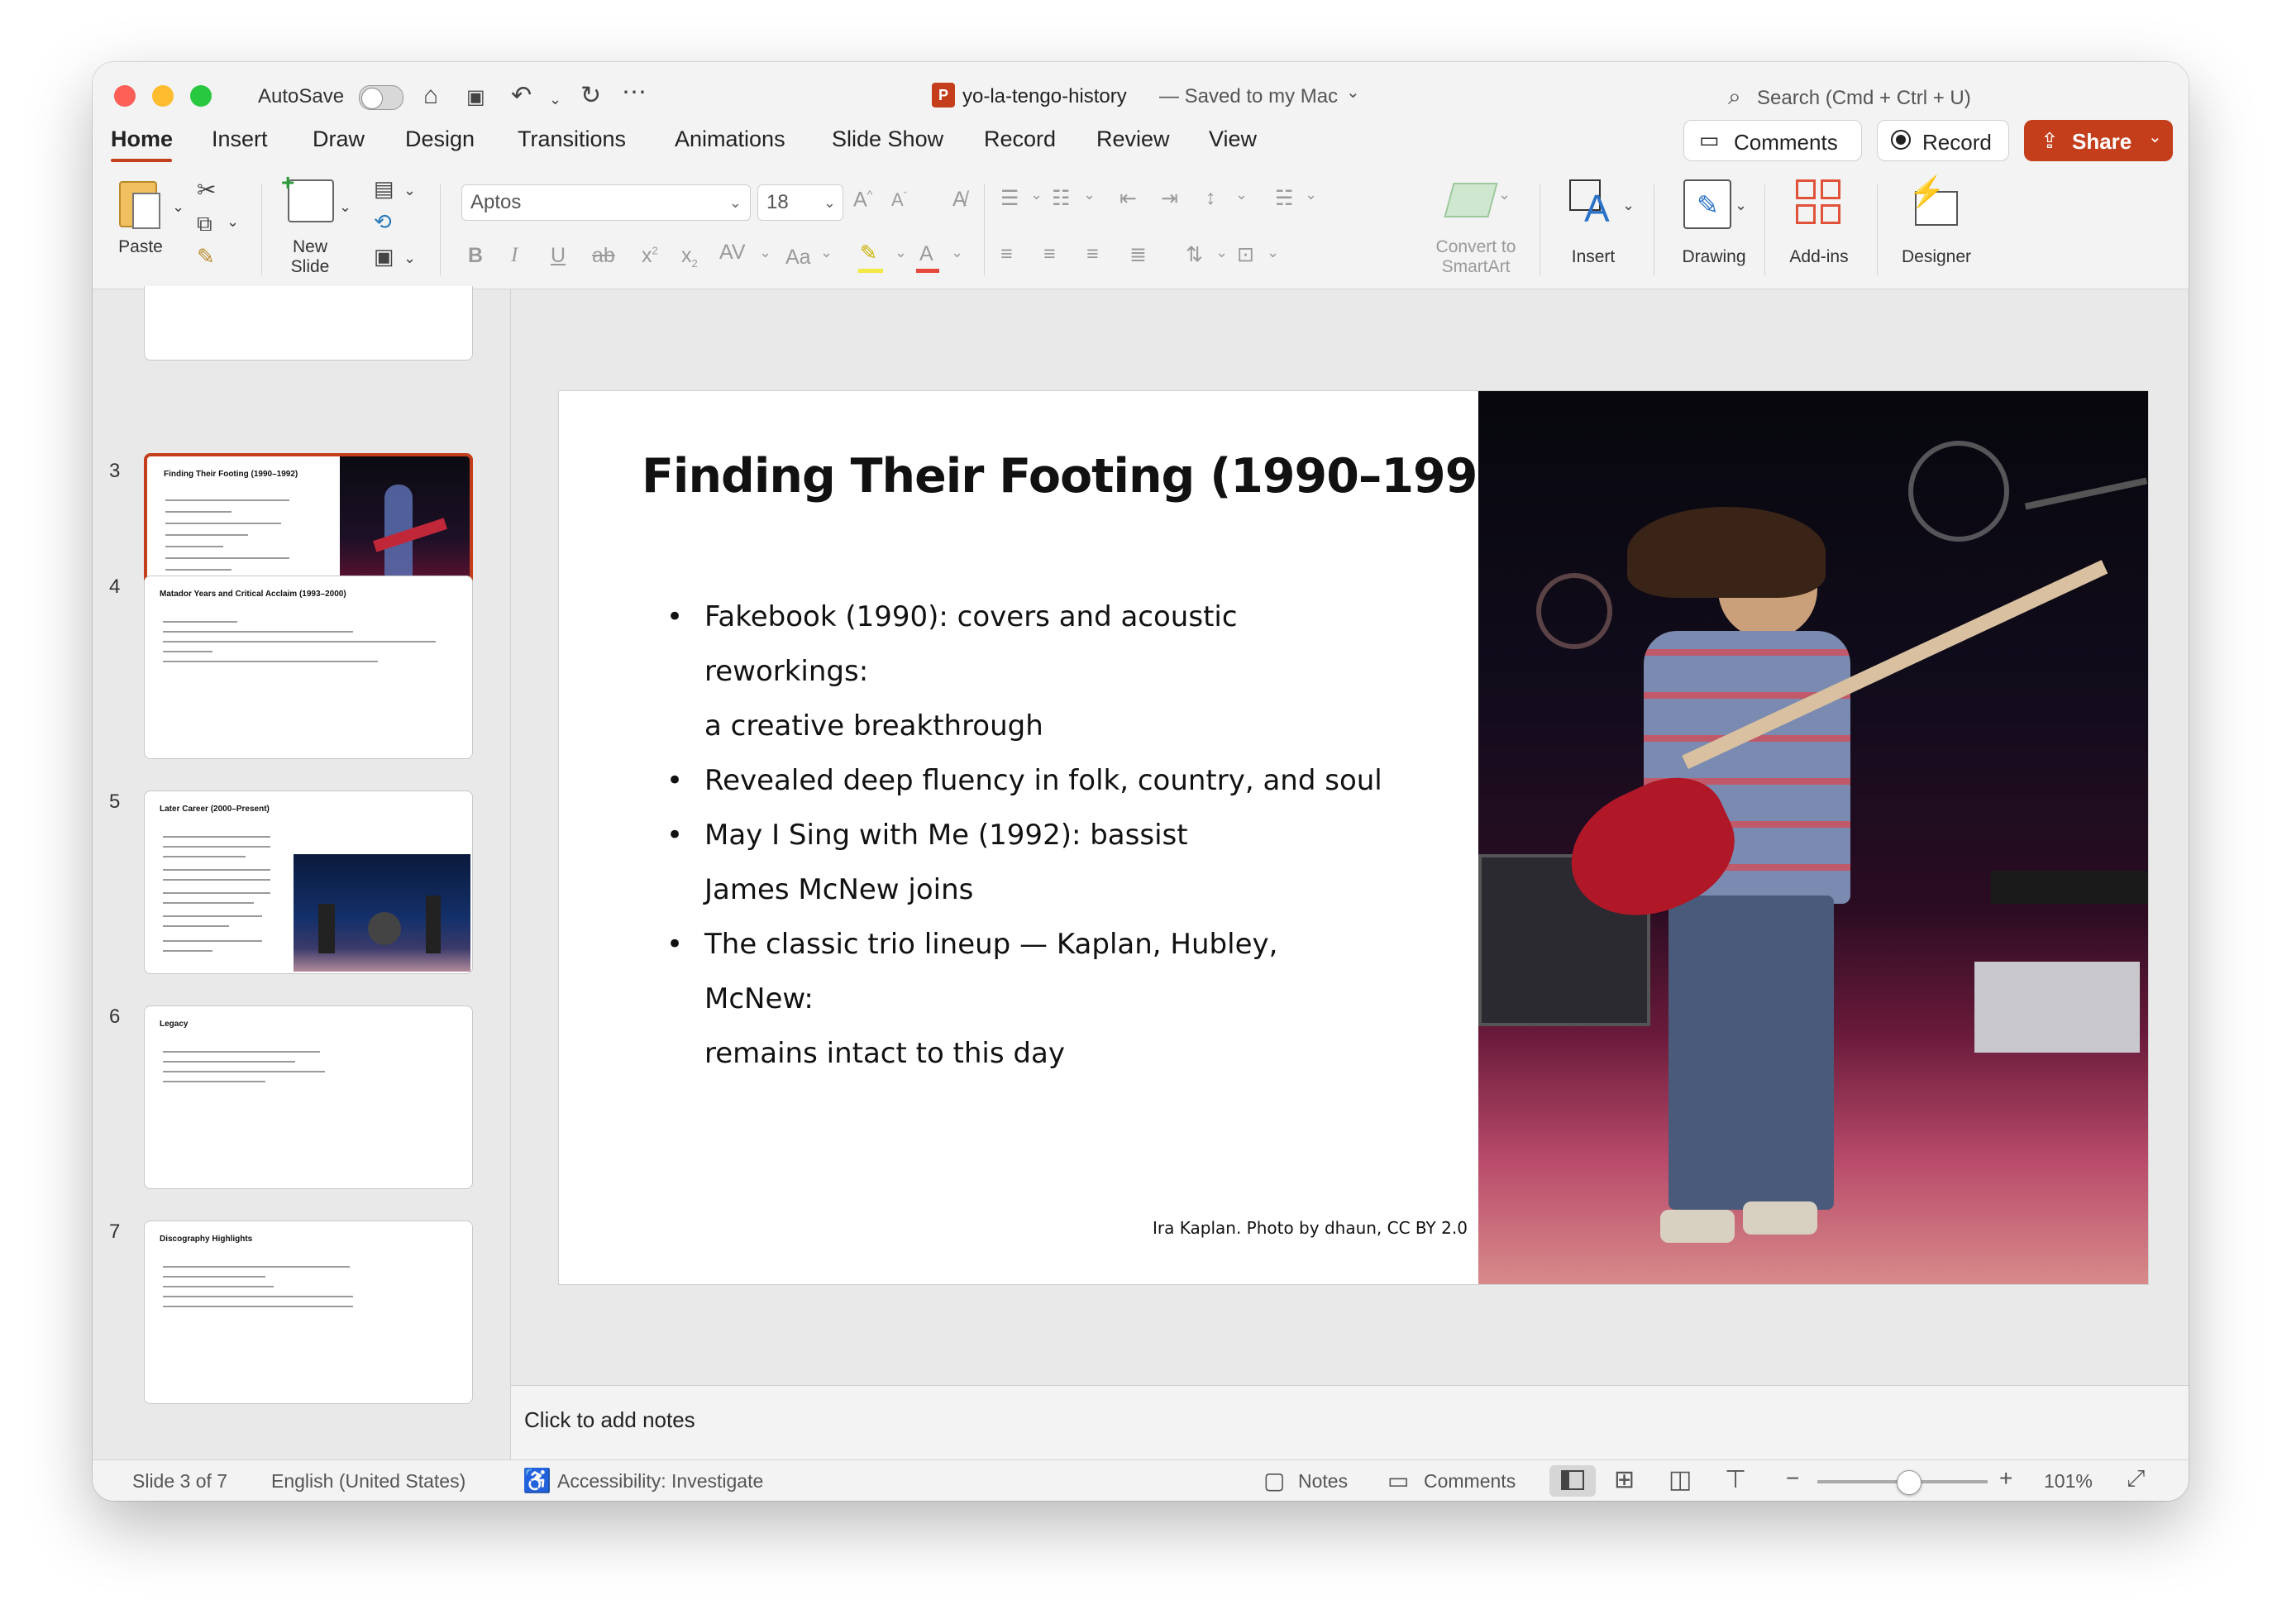 This screenshot has width=2282, height=1624. I want to click on increase-font-size-icon: A^, so click(862, 200).